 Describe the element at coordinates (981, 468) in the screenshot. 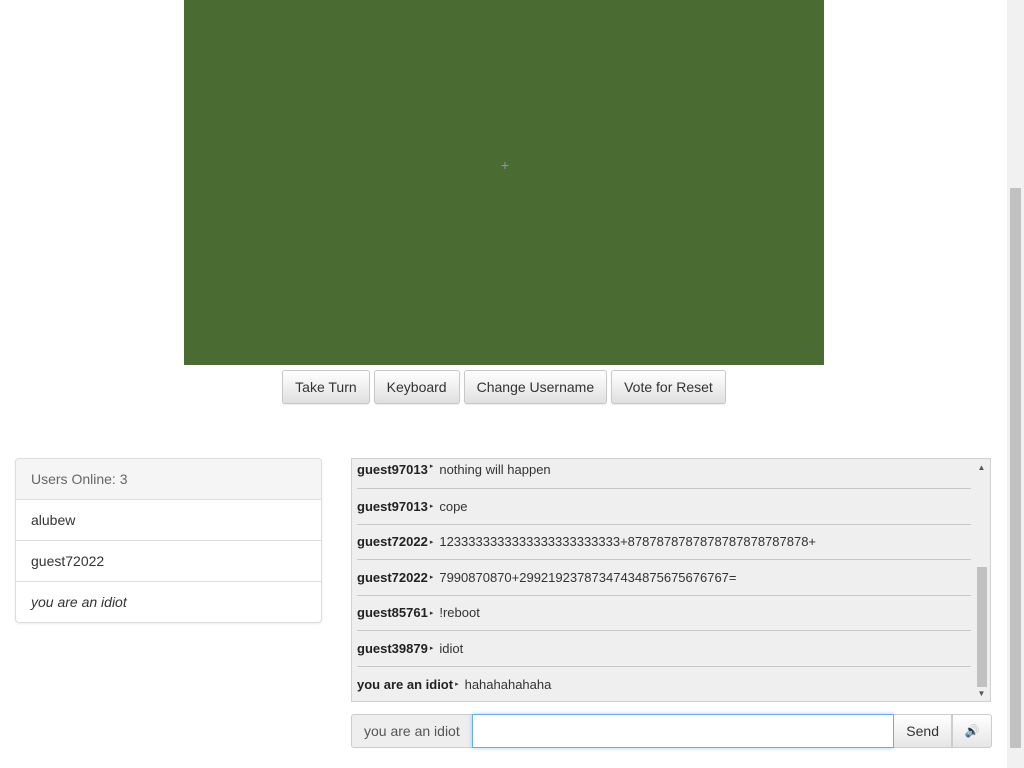

I see `scroll-up-arrow-icon: ▲` at that location.